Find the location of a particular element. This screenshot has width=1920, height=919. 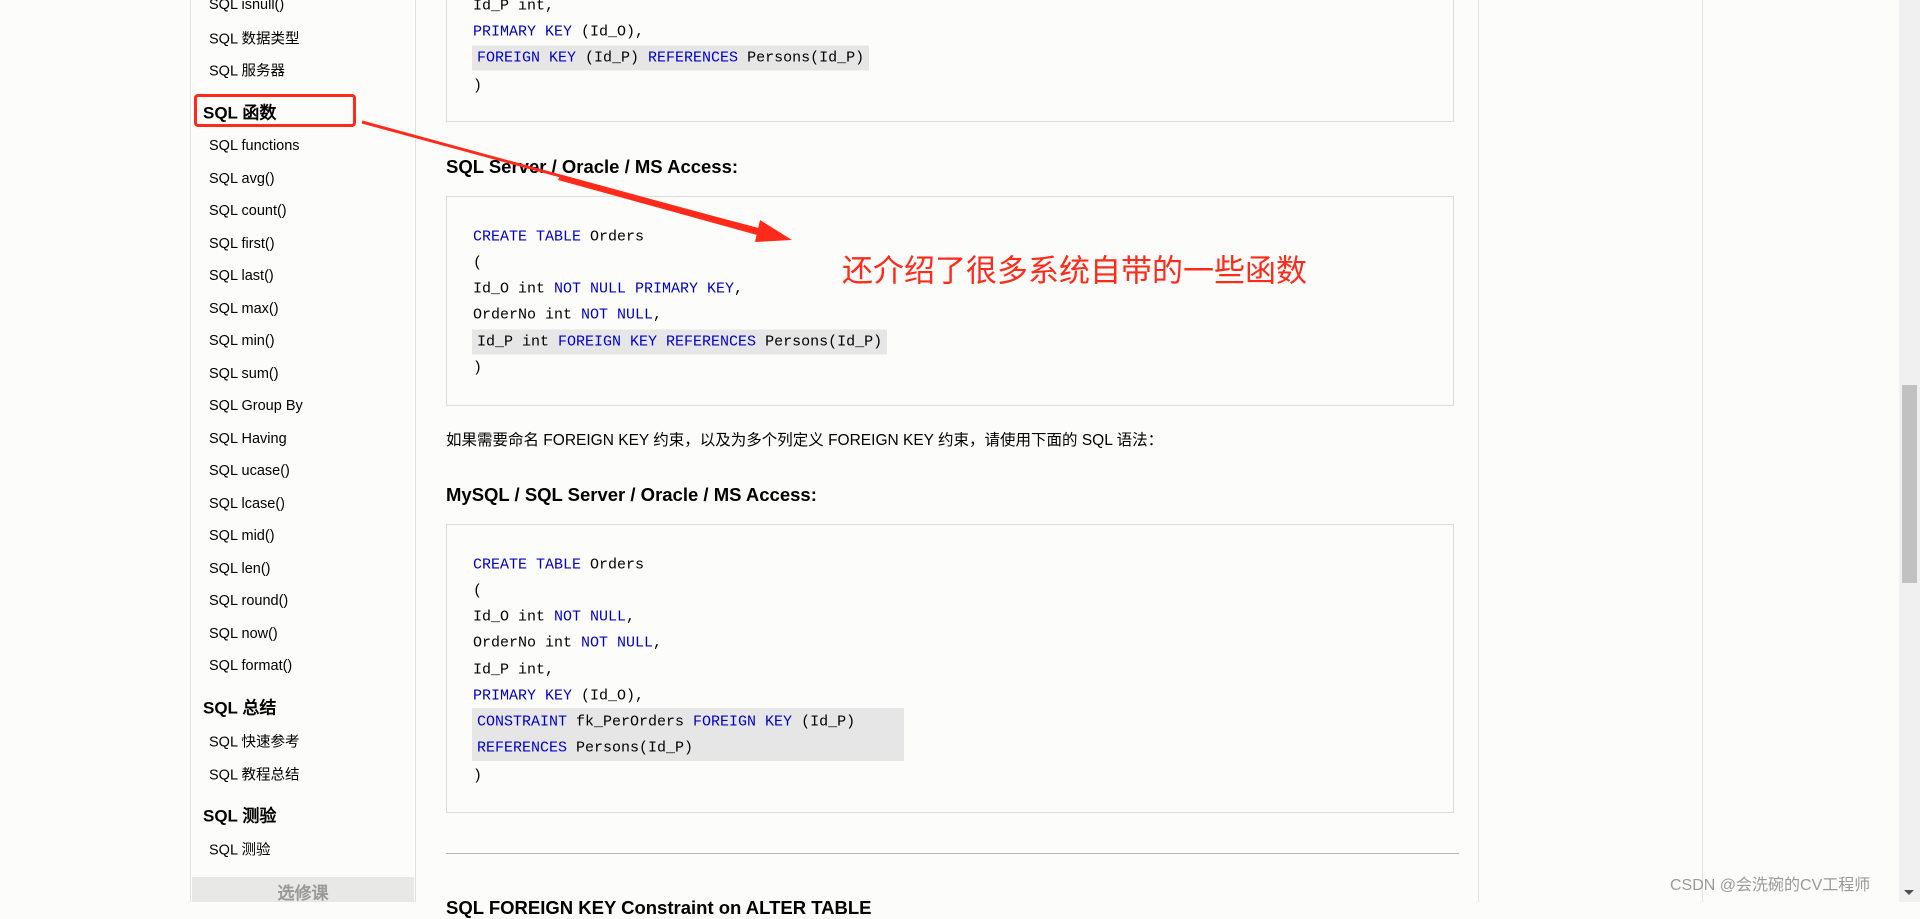

scrollbar-thumb is located at coordinates (1909, 484).